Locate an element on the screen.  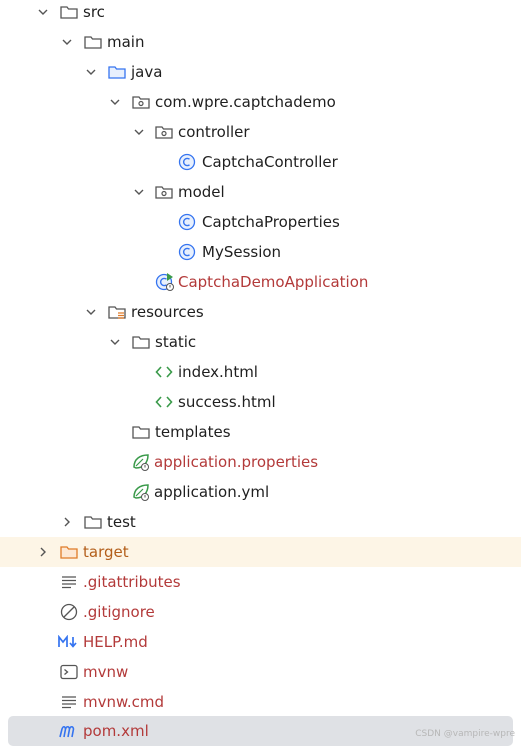
tree-node-captcha-demo-application: CaptchaDemoApplication is located at coordinates (260, 282).